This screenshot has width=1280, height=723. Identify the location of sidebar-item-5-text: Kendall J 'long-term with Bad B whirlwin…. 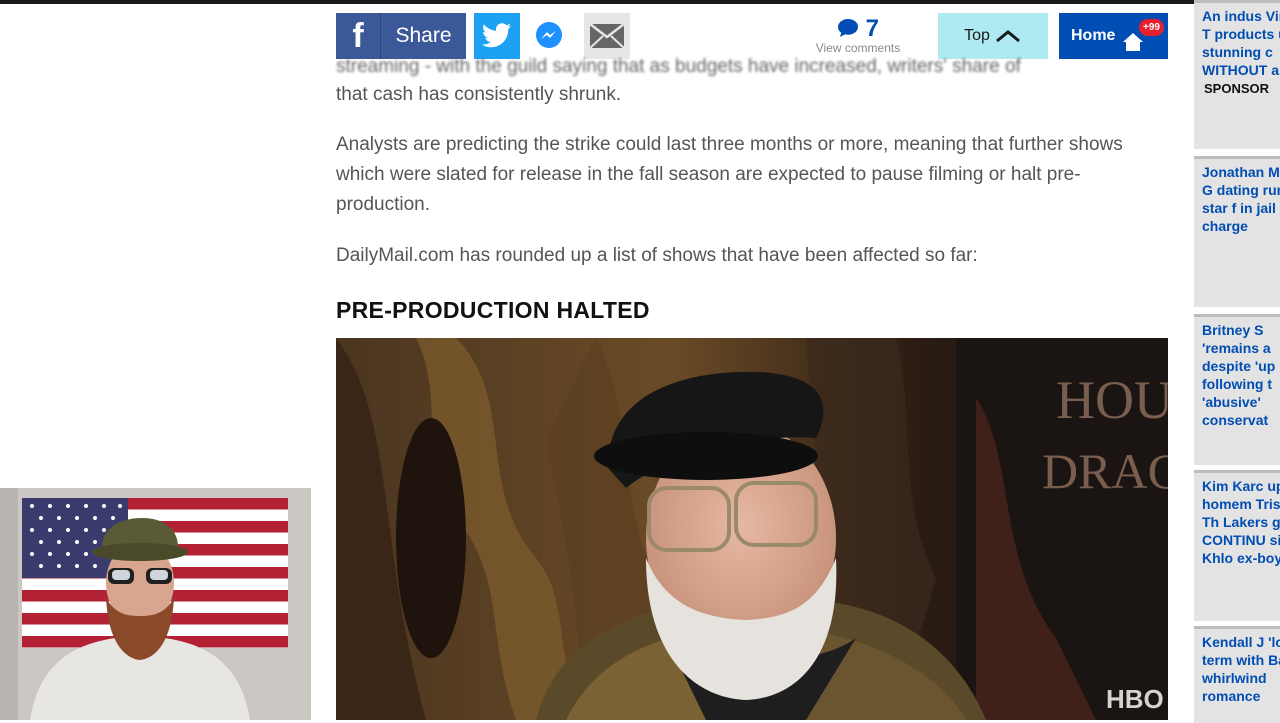
(1241, 669).